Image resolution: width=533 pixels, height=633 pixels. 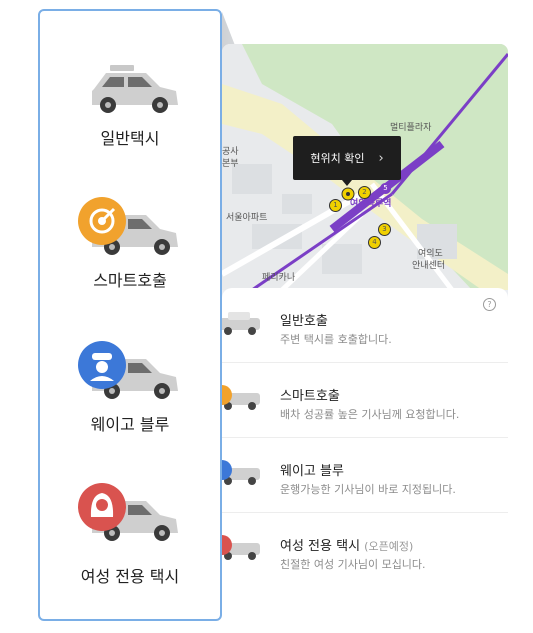 I want to click on menu-item-waygo-blue: 웨이고 블루, so click(x=130, y=401).